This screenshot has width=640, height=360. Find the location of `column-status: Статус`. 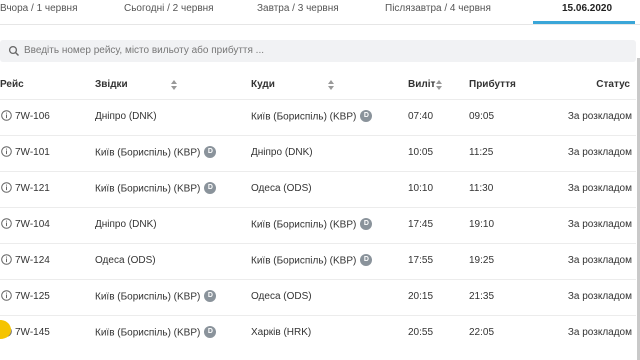

column-status: Статус is located at coordinates (613, 84).